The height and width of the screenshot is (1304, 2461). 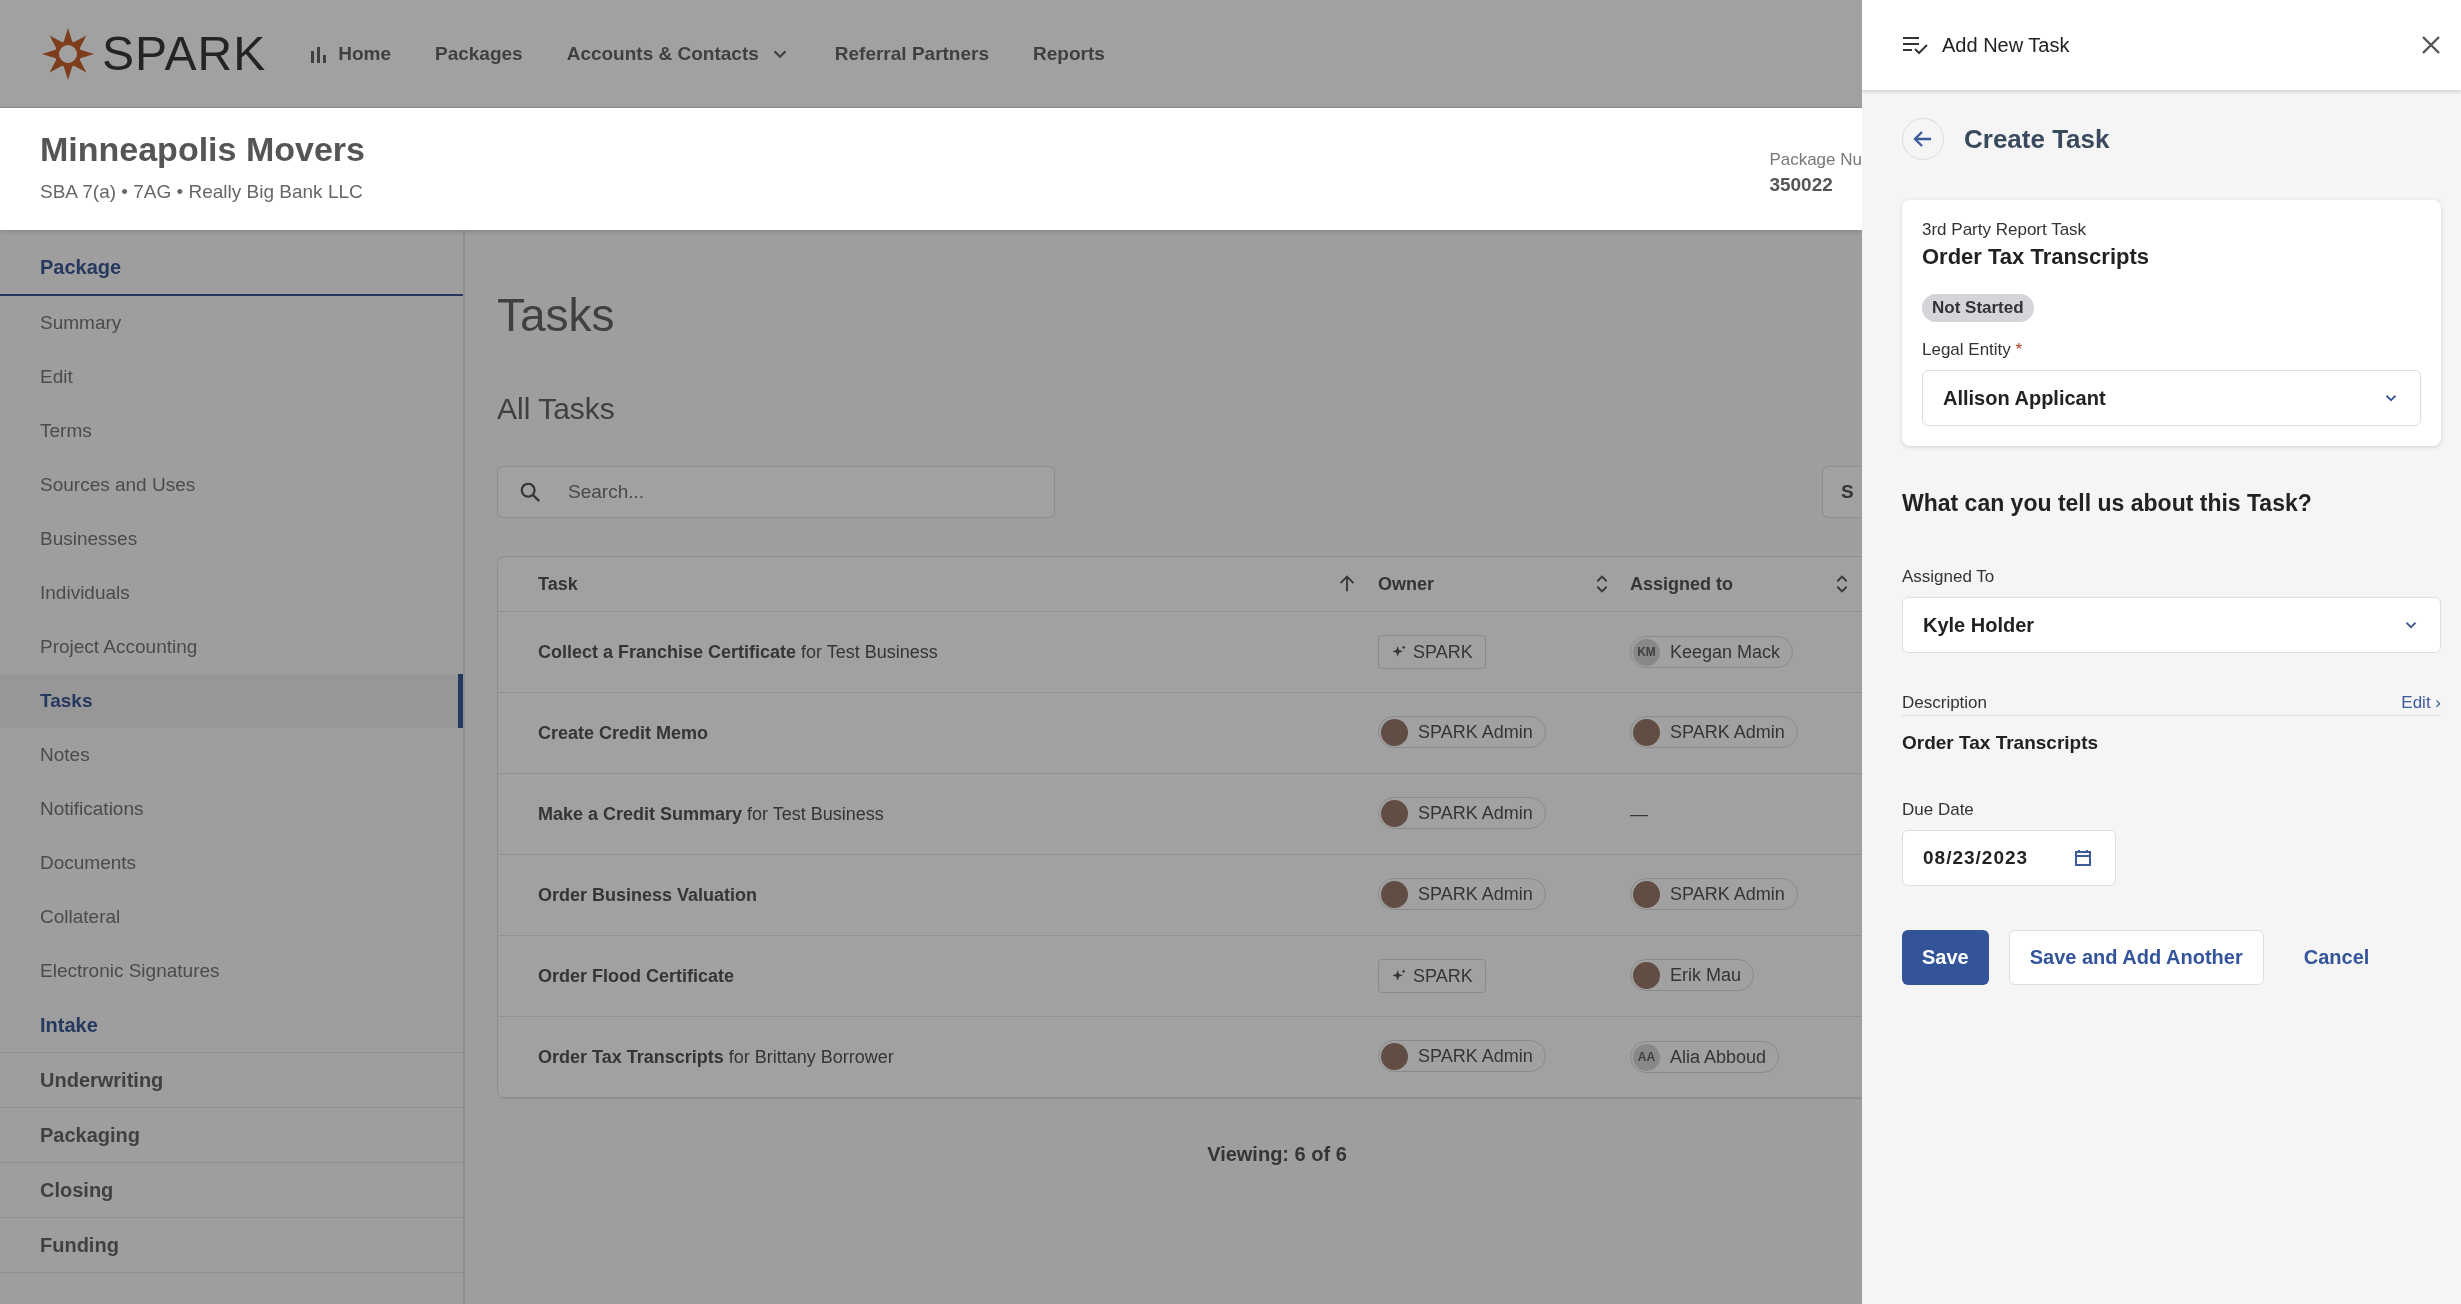 I want to click on sidebar-section: Intake, so click(x=231, y=1025).